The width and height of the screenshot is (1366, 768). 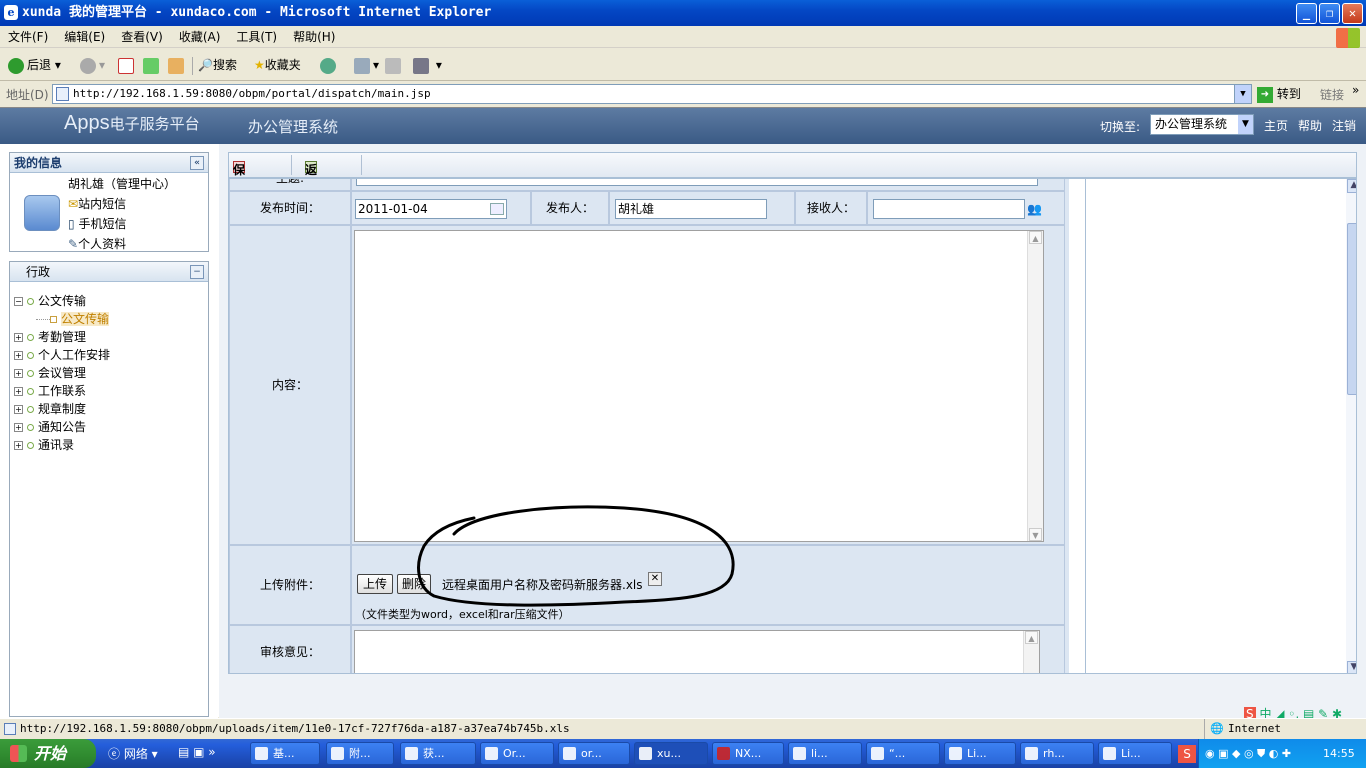 What do you see at coordinates (109, 391) in the screenshot?
I see `tree-item-work-contact: + 工作联系` at bounding box center [109, 391].